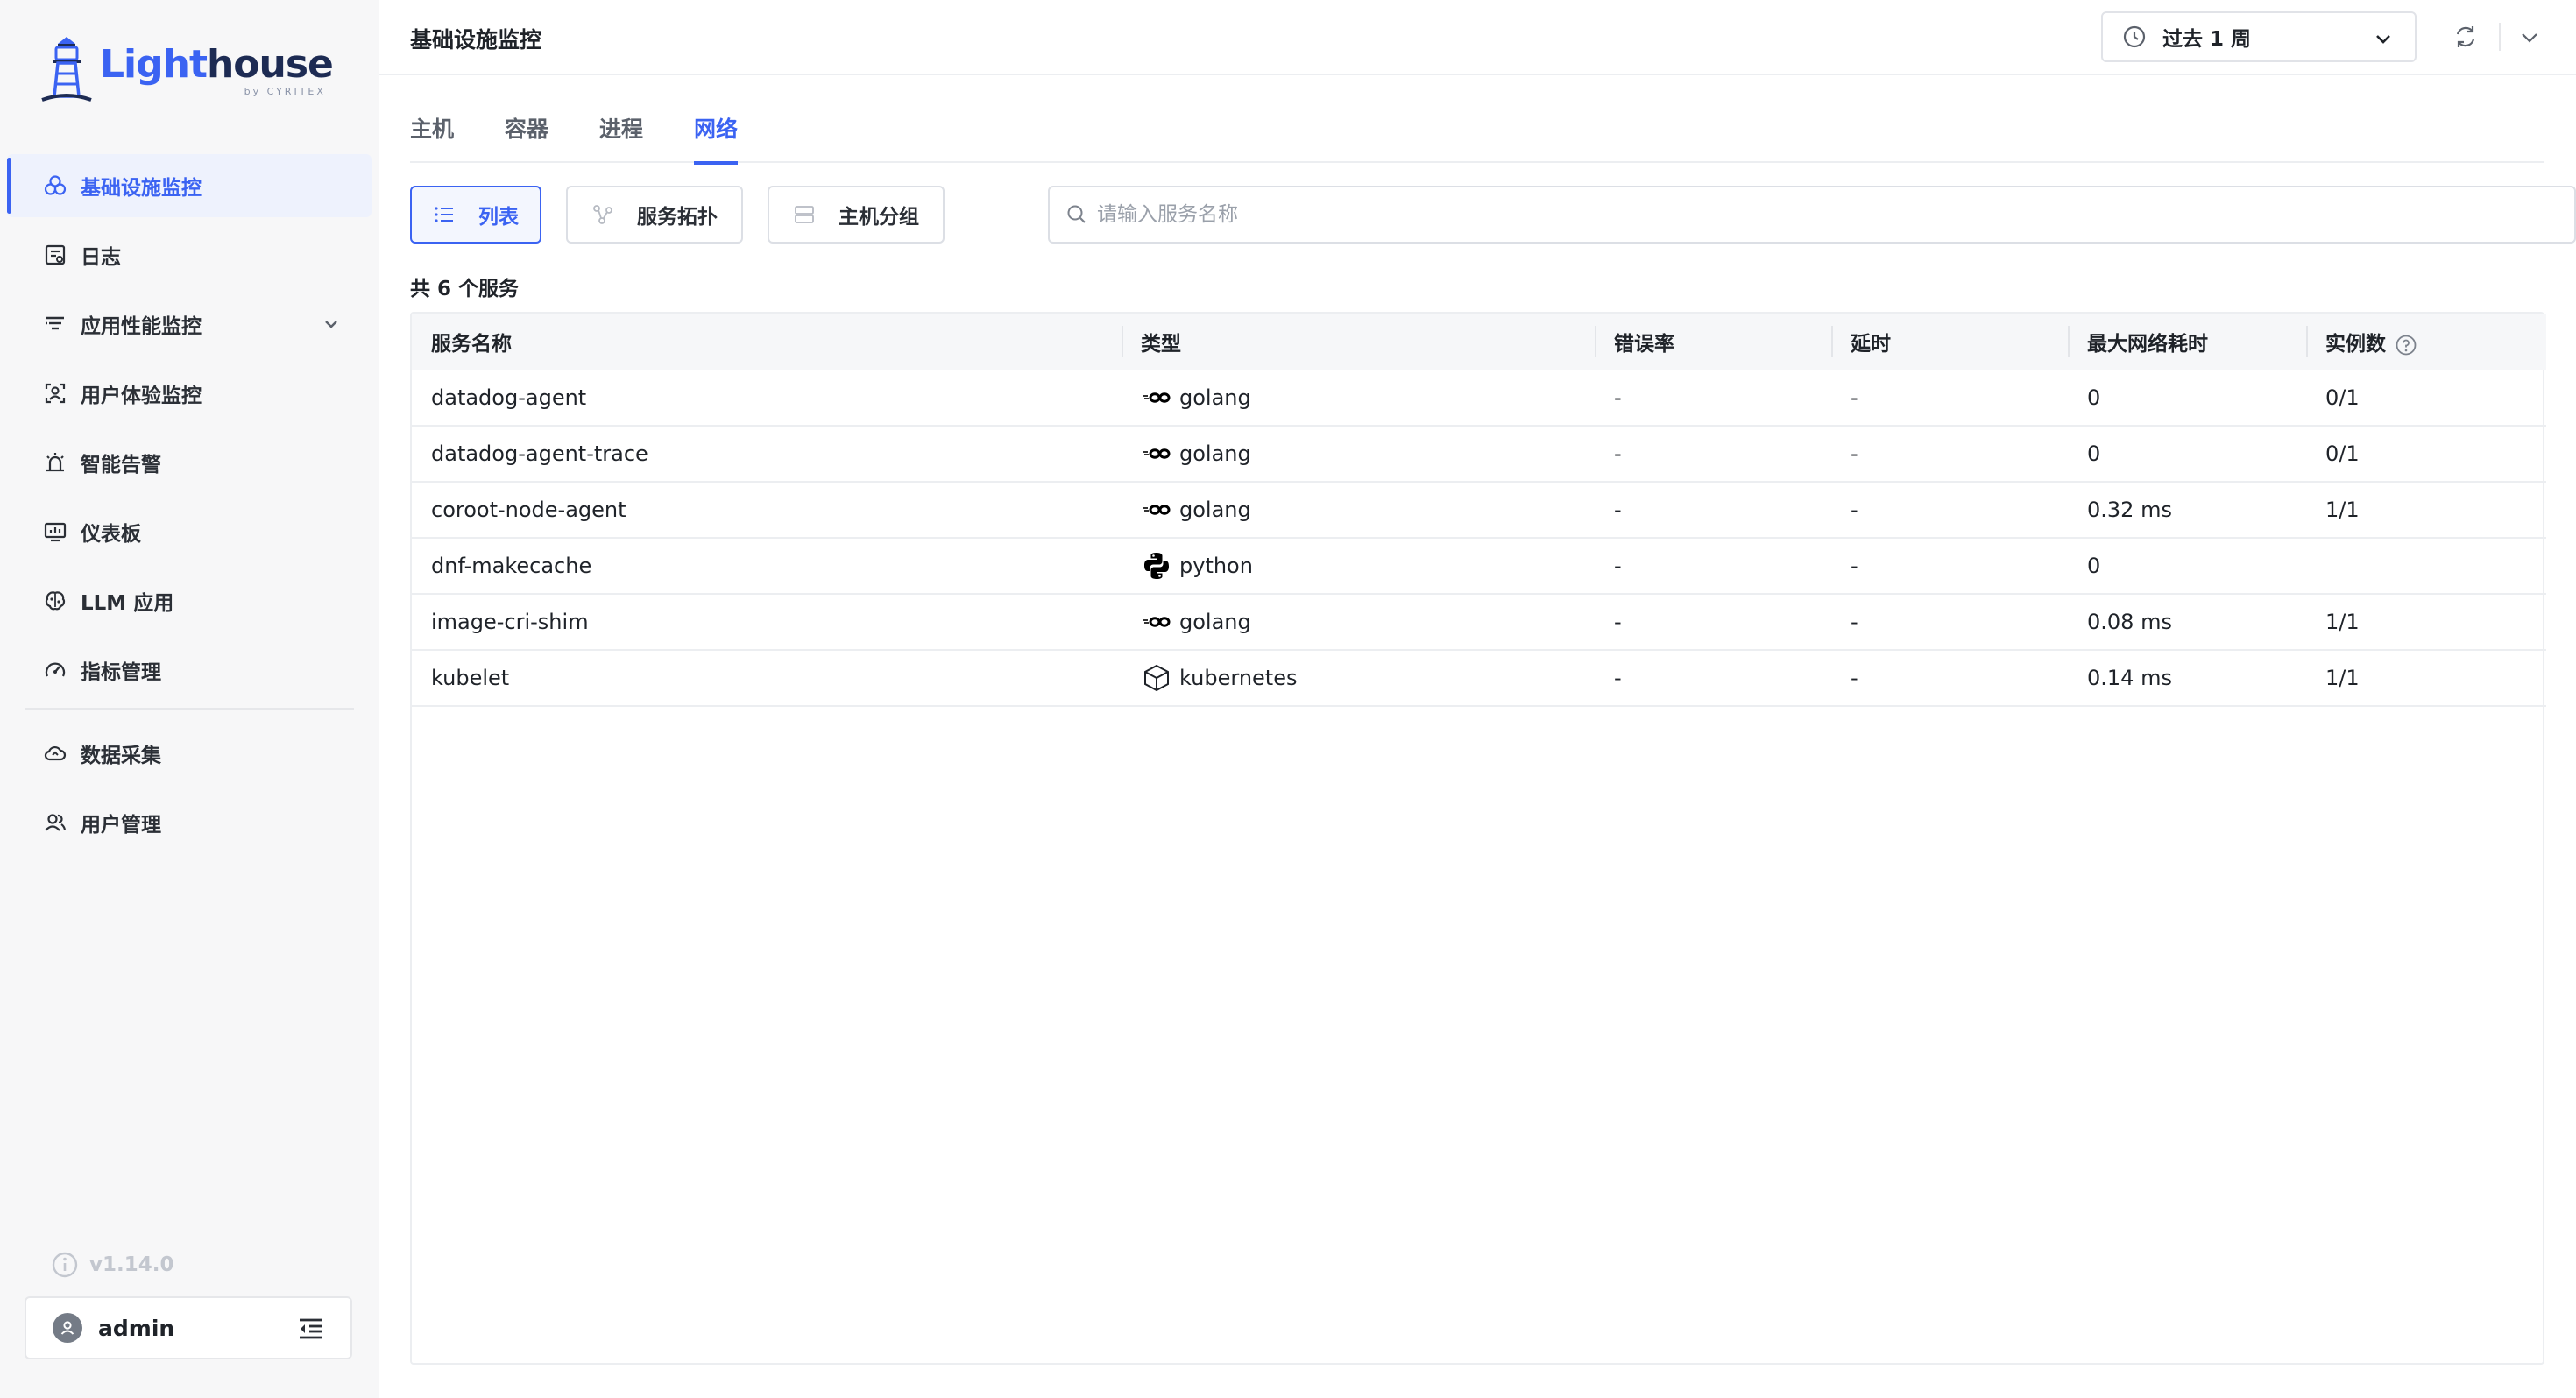 Image resolution: width=2576 pixels, height=1398 pixels. Describe the element at coordinates (2187, 342) in the screenshot. I see `column-header-max-network-time: 最大网络耗时` at that location.